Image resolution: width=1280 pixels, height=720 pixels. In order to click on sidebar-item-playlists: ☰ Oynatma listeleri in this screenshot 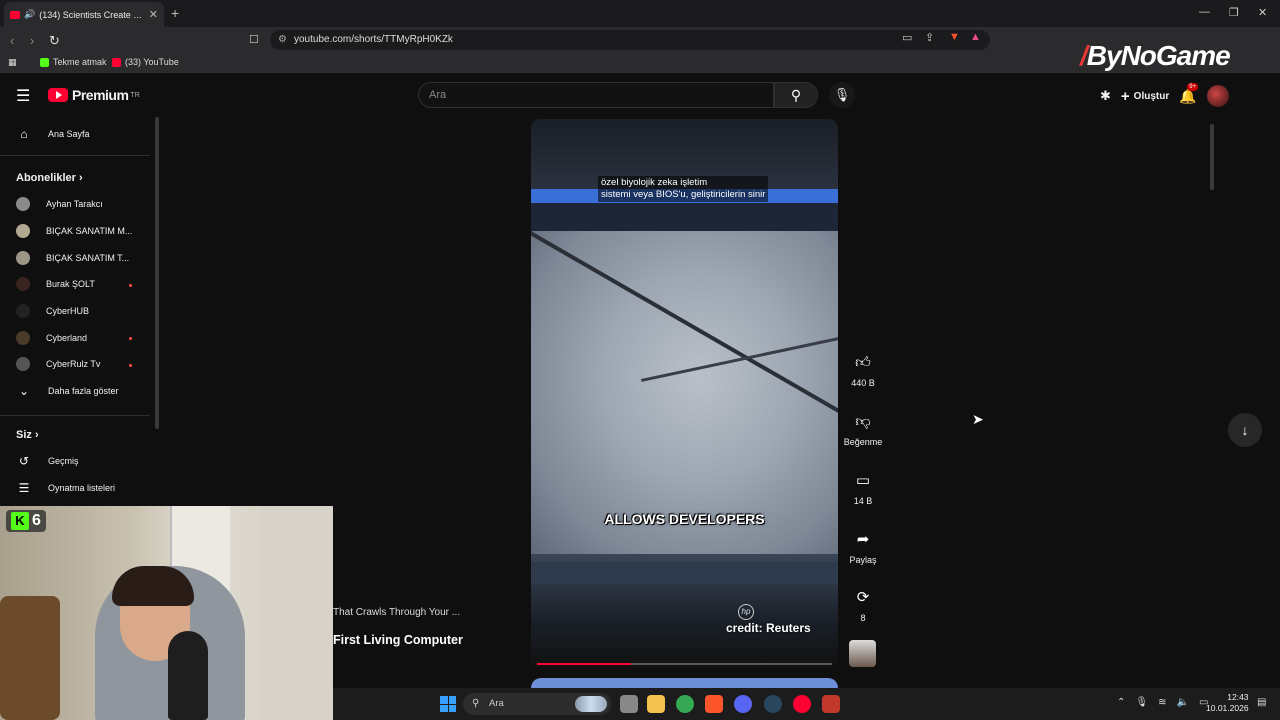, I will do `click(75, 488)`.